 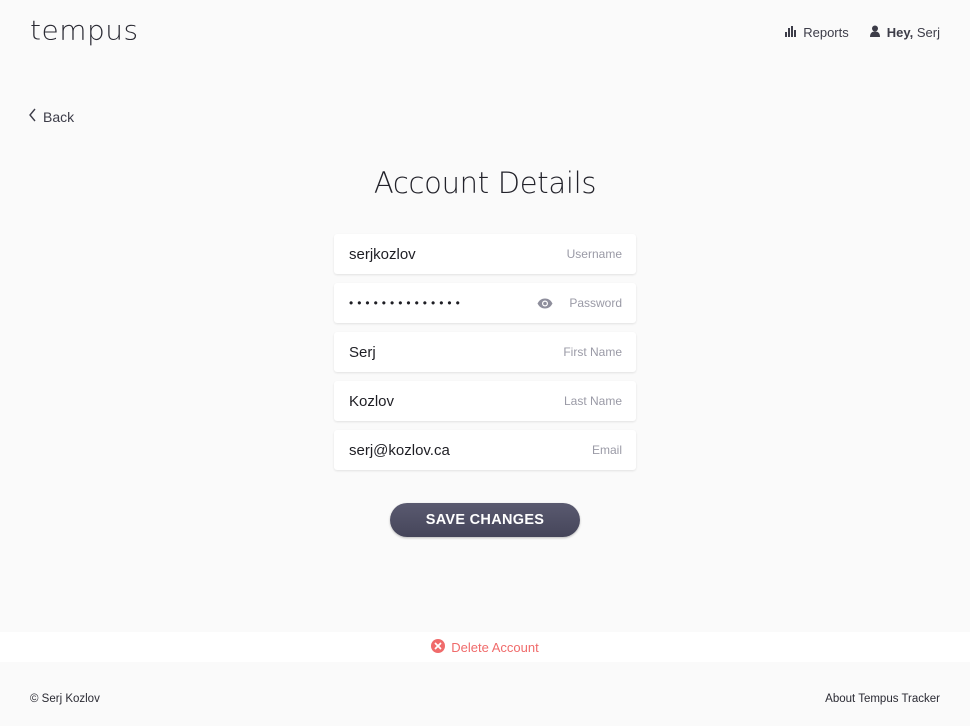 I want to click on first-name-input, so click(x=452, y=352).